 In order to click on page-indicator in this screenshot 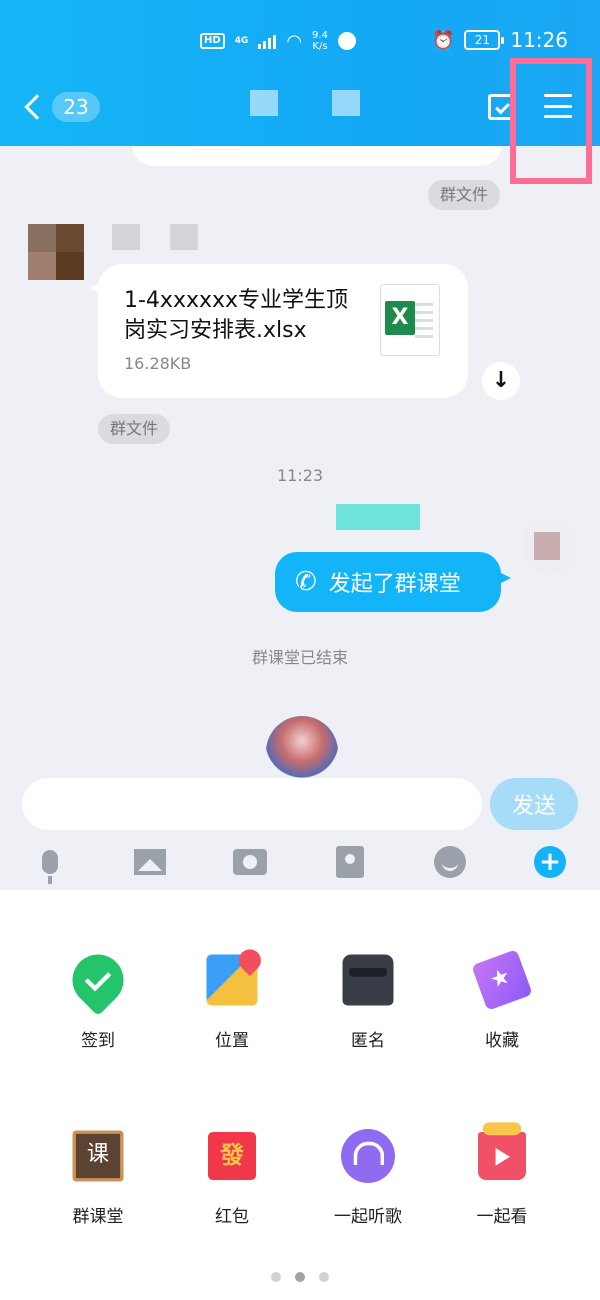, I will do `click(300, 1277)`.